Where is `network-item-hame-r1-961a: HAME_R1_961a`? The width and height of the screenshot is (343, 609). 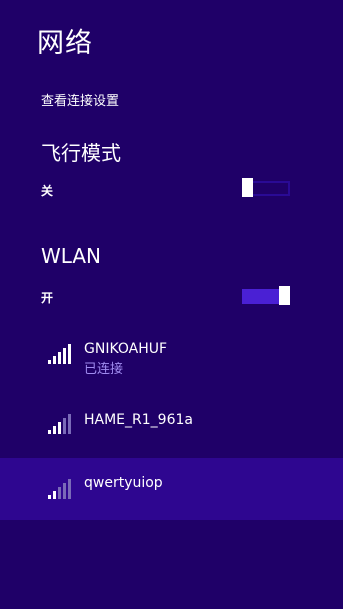 network-item-hame-r1-961a: HAME_R1_961a is located at coordinates (171, 421).